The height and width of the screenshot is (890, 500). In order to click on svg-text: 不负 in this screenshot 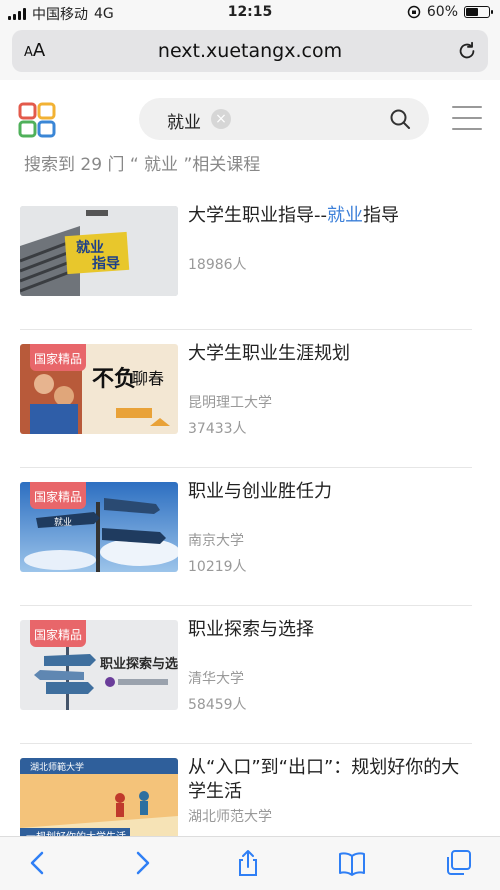, I will do `click(114, 379)`.